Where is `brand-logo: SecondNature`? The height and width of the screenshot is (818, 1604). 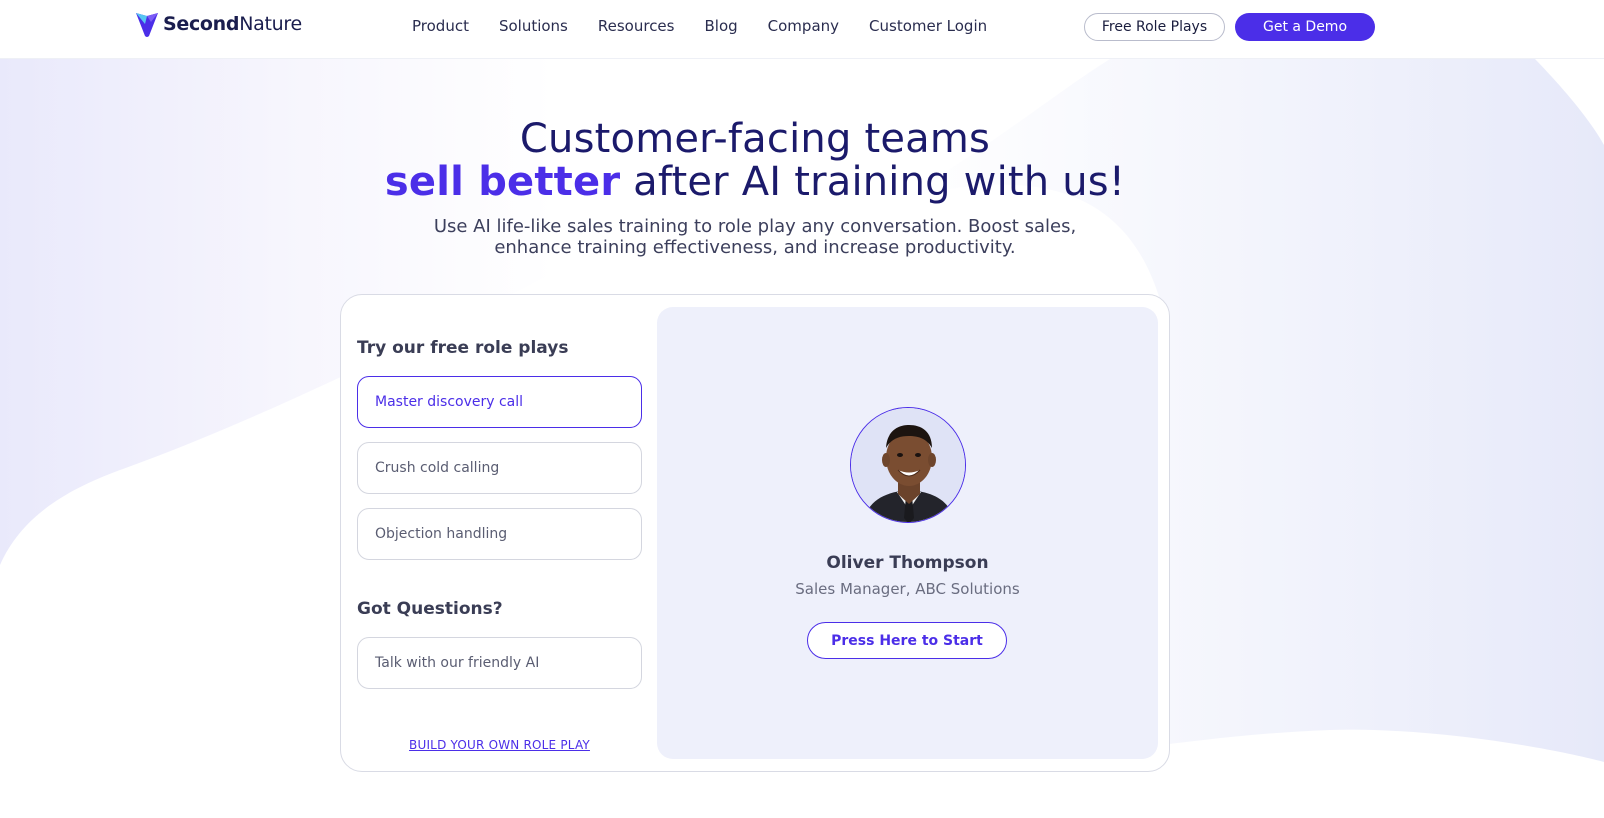 brand-logo: SecondNature is located at coordinates (218, 24).